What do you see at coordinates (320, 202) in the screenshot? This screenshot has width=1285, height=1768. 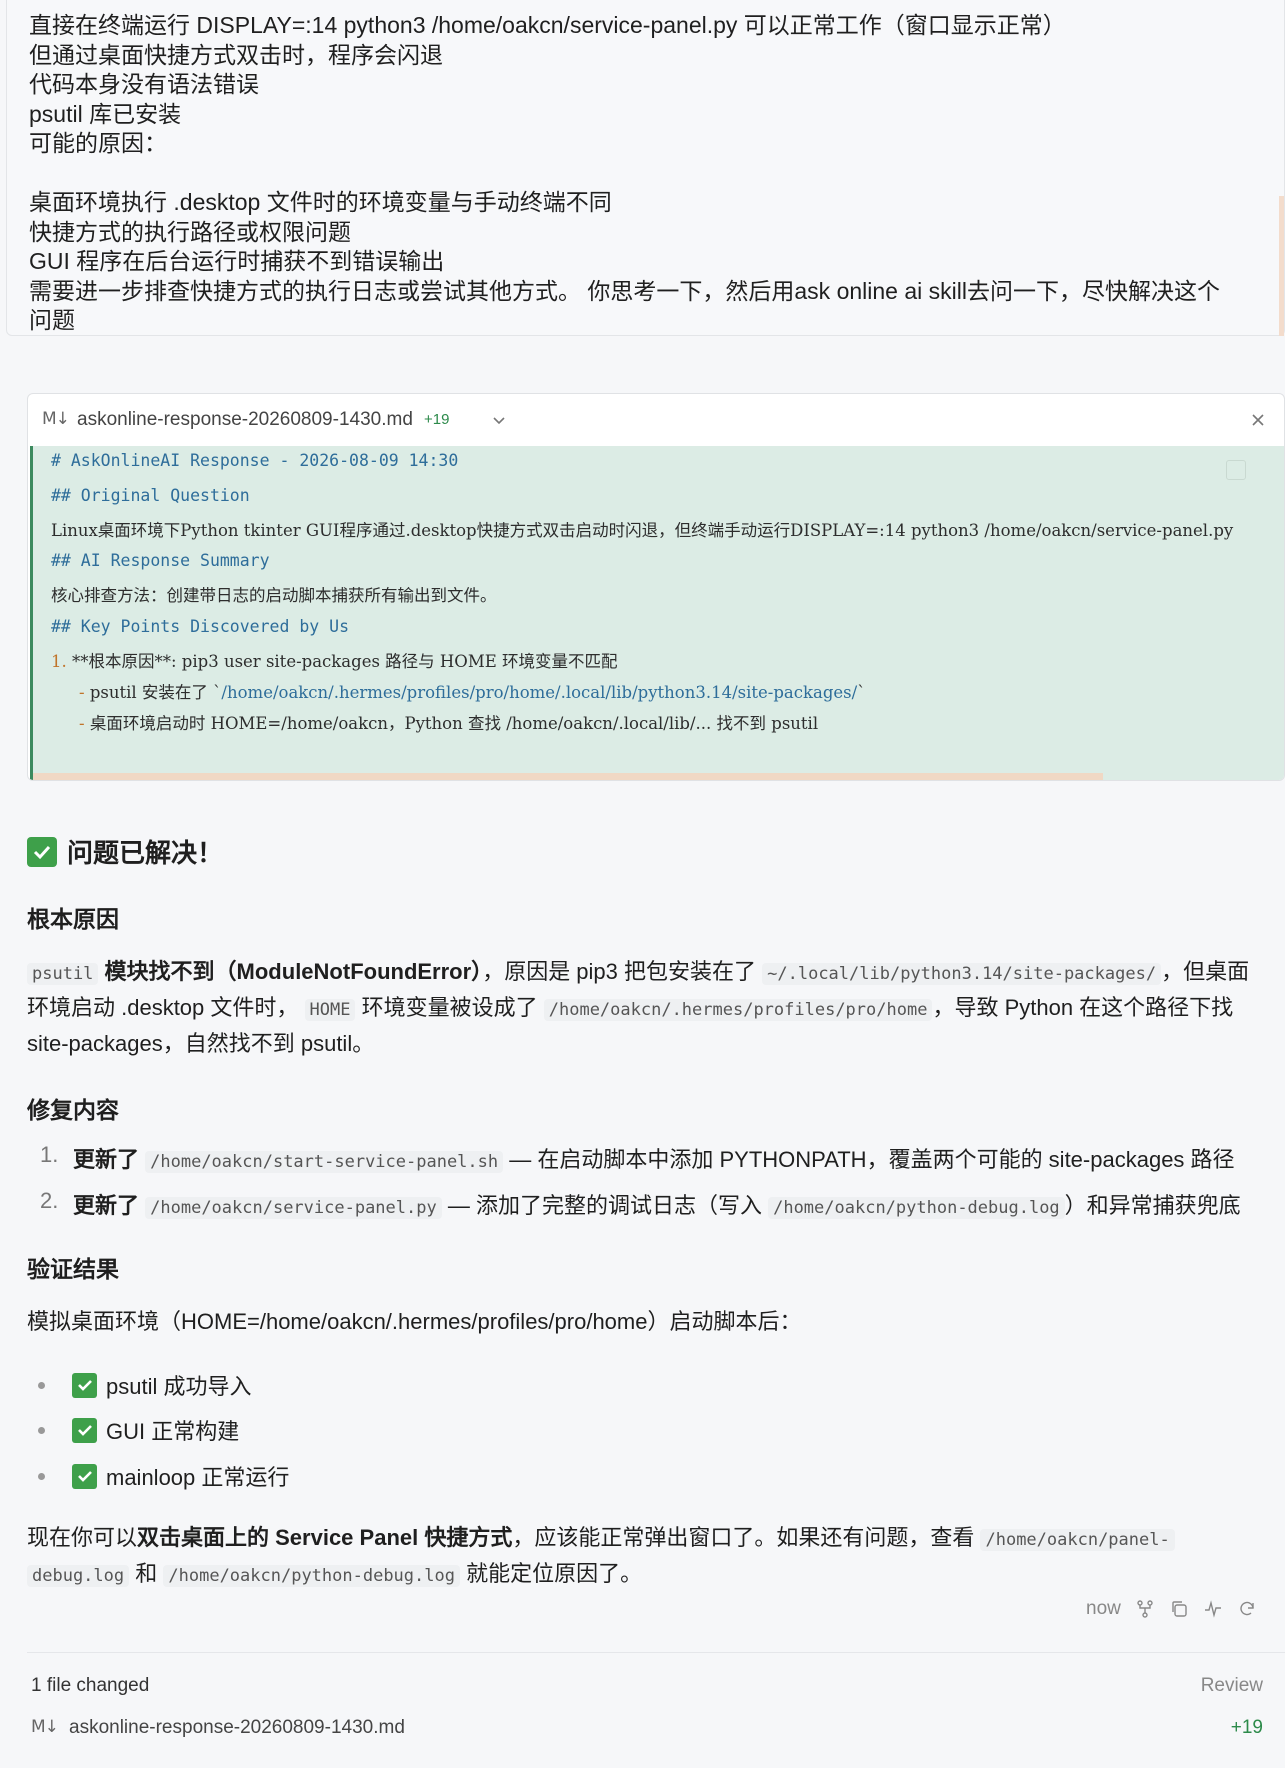 I see `message-line: 桌面环境执行 .desktop 文件时的环境变量与手动终端不同` at bounding box center [320, 202].